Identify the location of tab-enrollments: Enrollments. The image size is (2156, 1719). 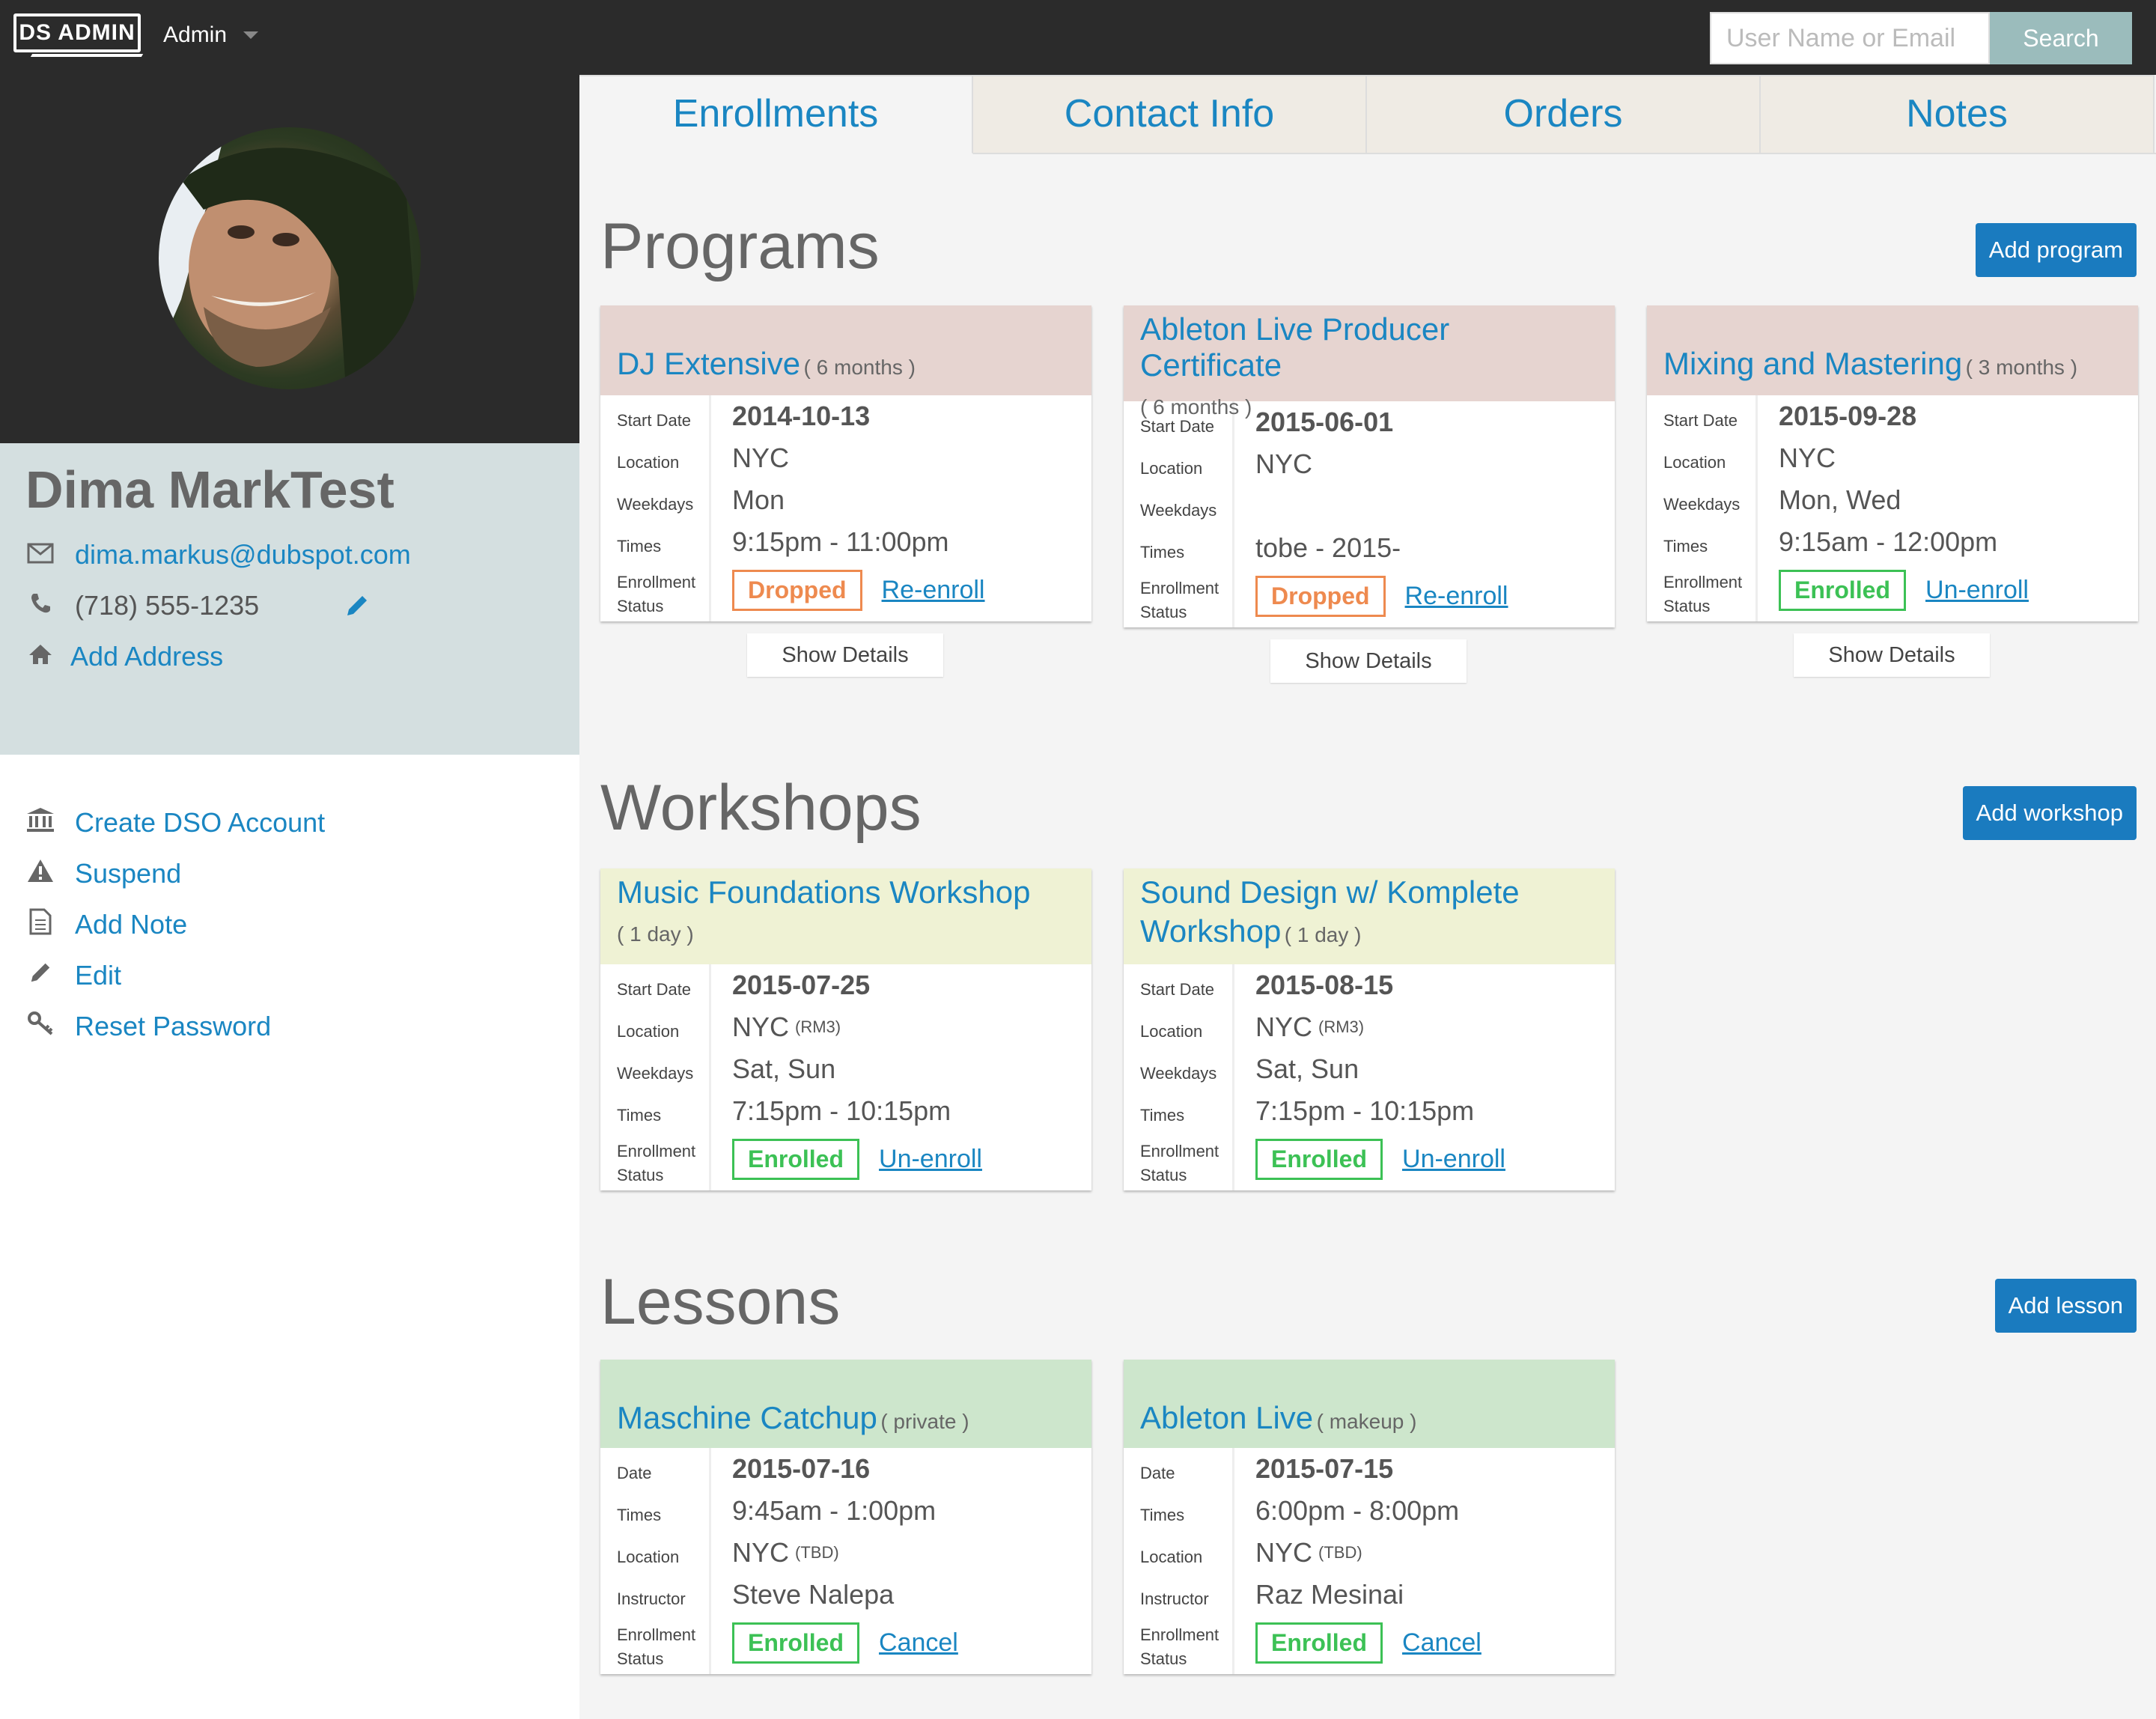
(776, 114).